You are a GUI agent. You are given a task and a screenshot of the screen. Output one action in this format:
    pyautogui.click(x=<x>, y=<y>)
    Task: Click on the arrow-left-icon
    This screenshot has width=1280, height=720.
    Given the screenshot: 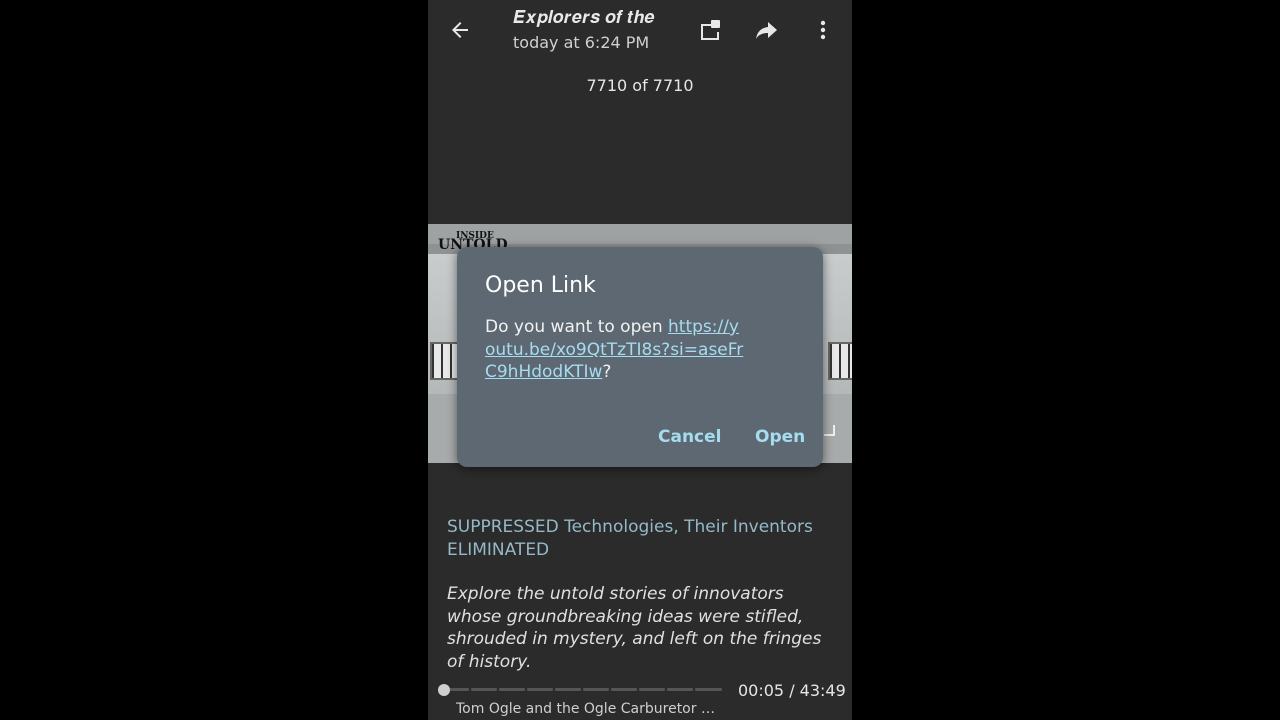 What is the action you would take?
    pyautogui.click(x=460, y=30)
    